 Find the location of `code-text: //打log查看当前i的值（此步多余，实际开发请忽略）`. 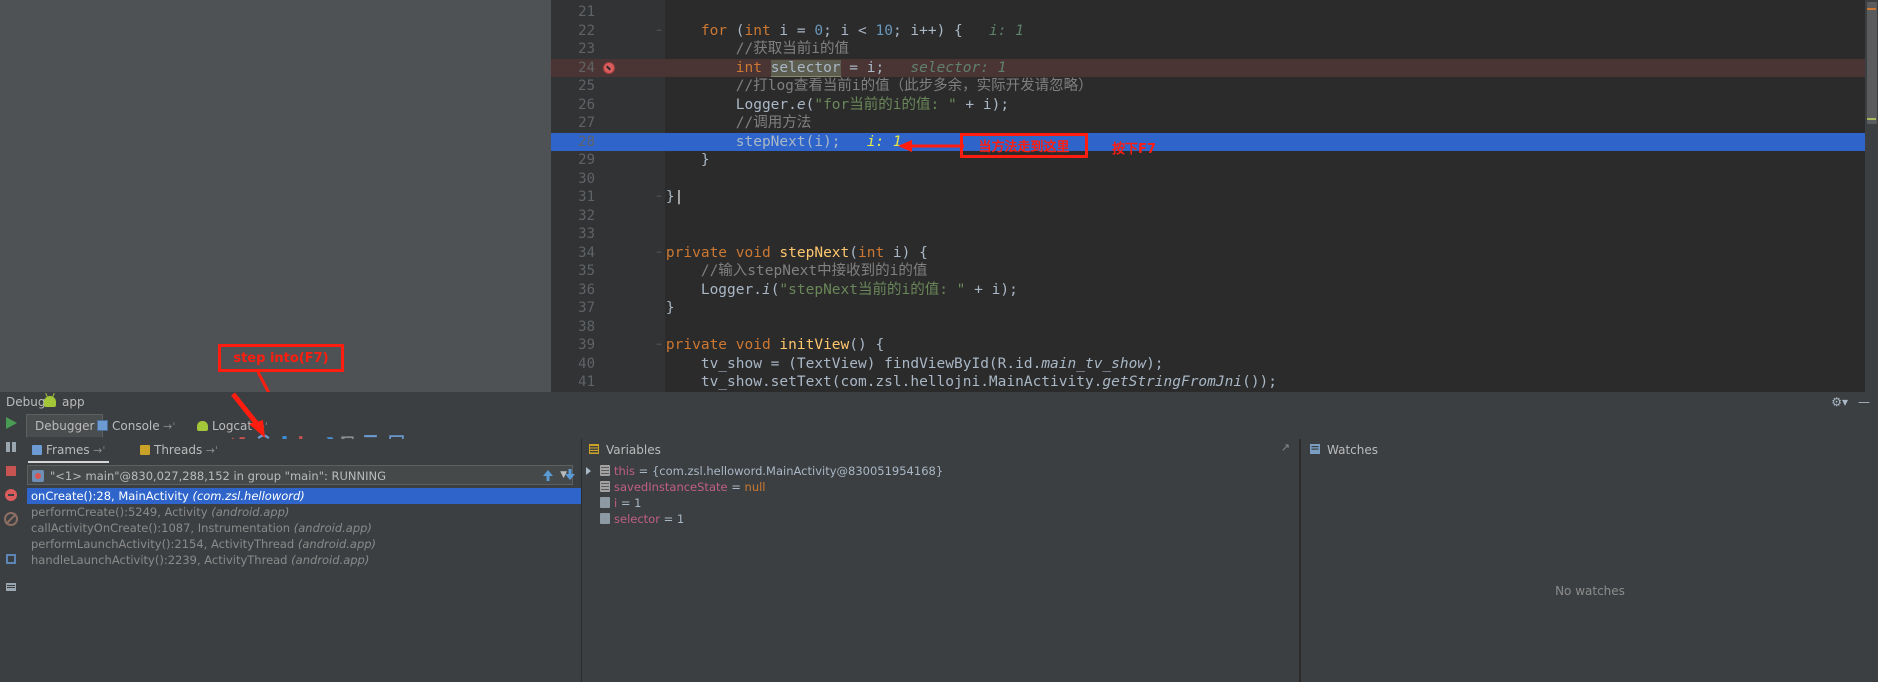

code-text: //打log查看当前i的值（此步多余，实际开发请忽略） is located at coordinates (862, 86).